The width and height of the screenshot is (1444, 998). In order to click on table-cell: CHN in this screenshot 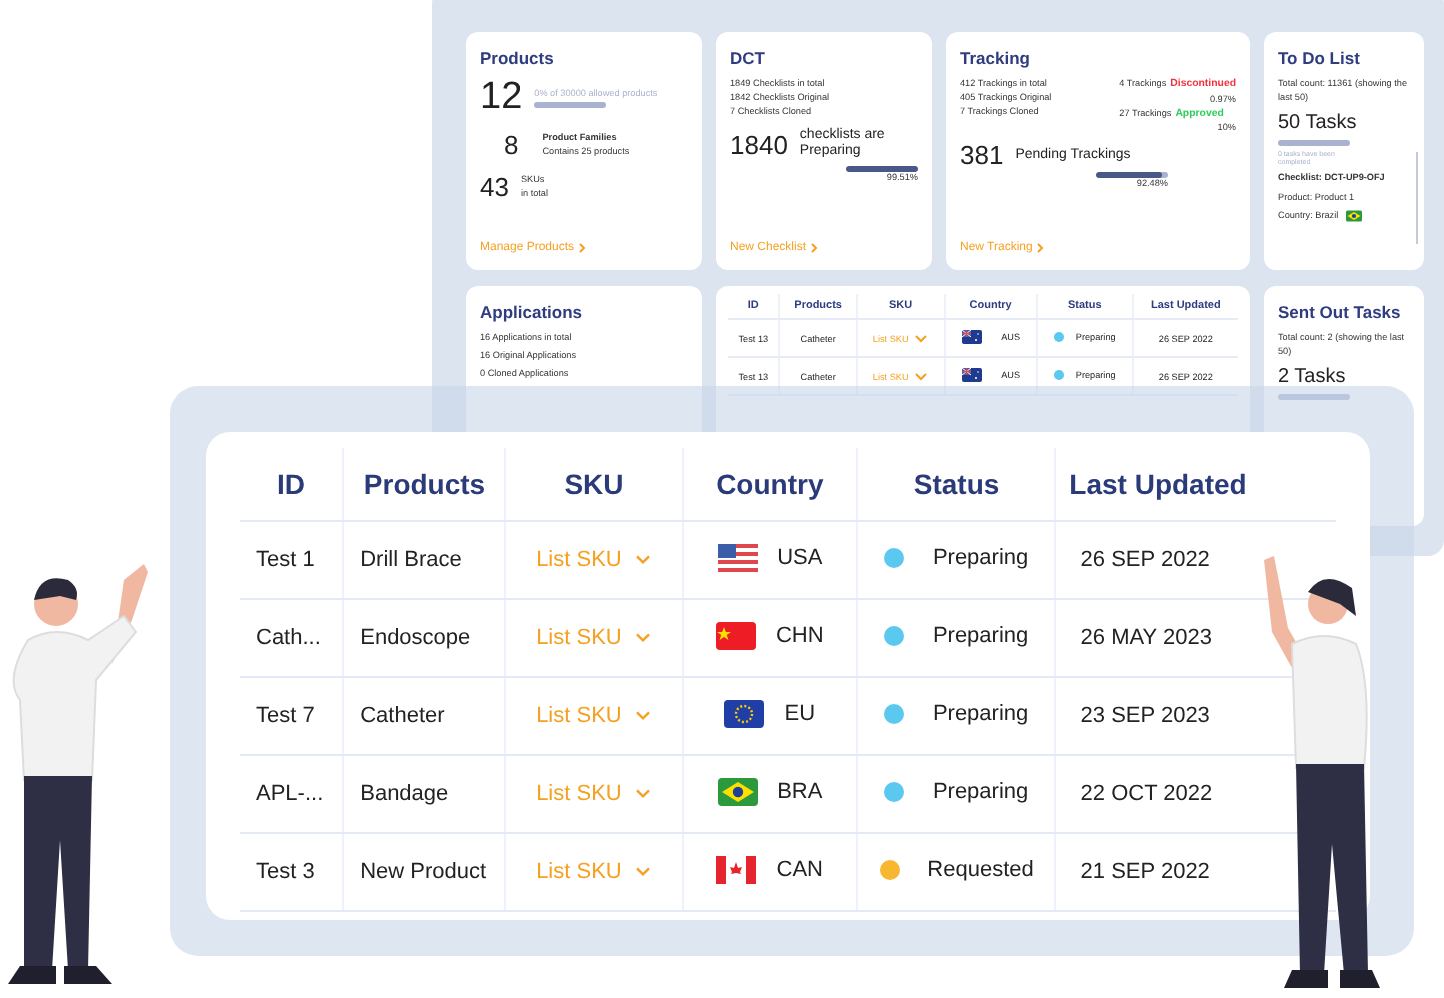, I will do `click(799, 635)`.